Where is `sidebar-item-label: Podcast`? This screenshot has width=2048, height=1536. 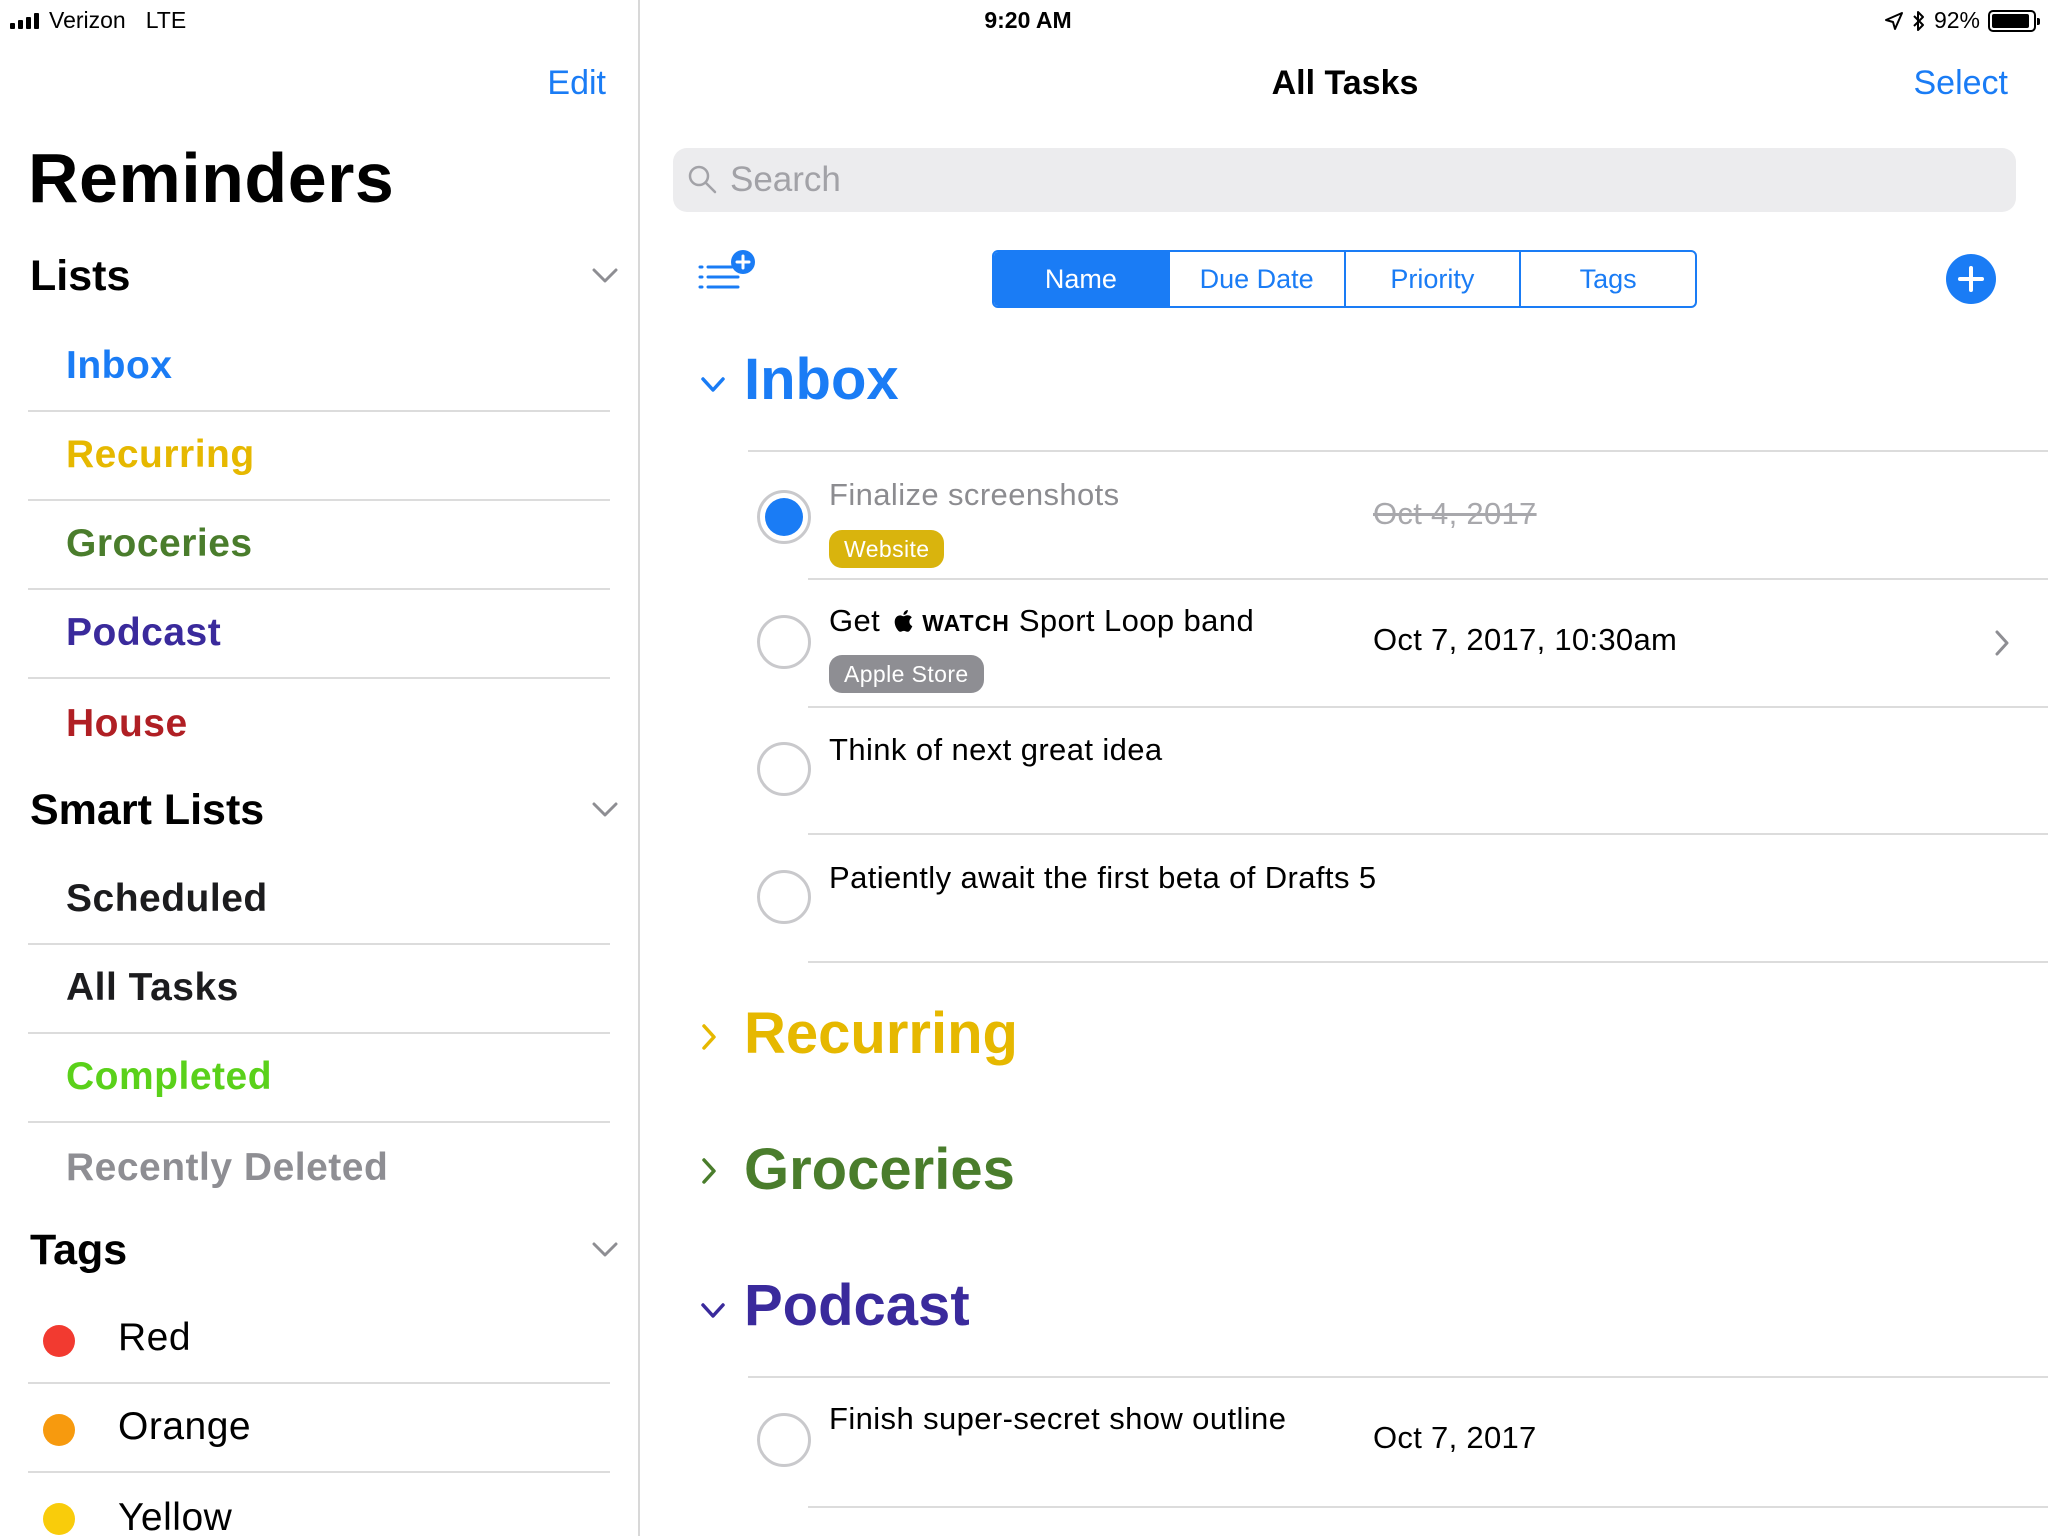 sidebar-item-label: Podcast is located at coordinates (144, 632).